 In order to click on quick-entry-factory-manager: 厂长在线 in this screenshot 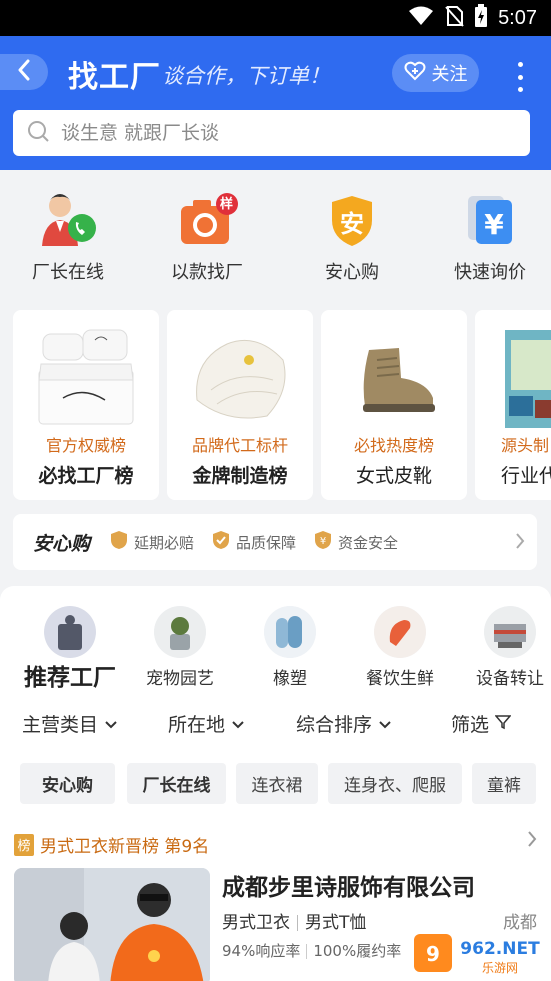, I will do `click(68, 237)`.